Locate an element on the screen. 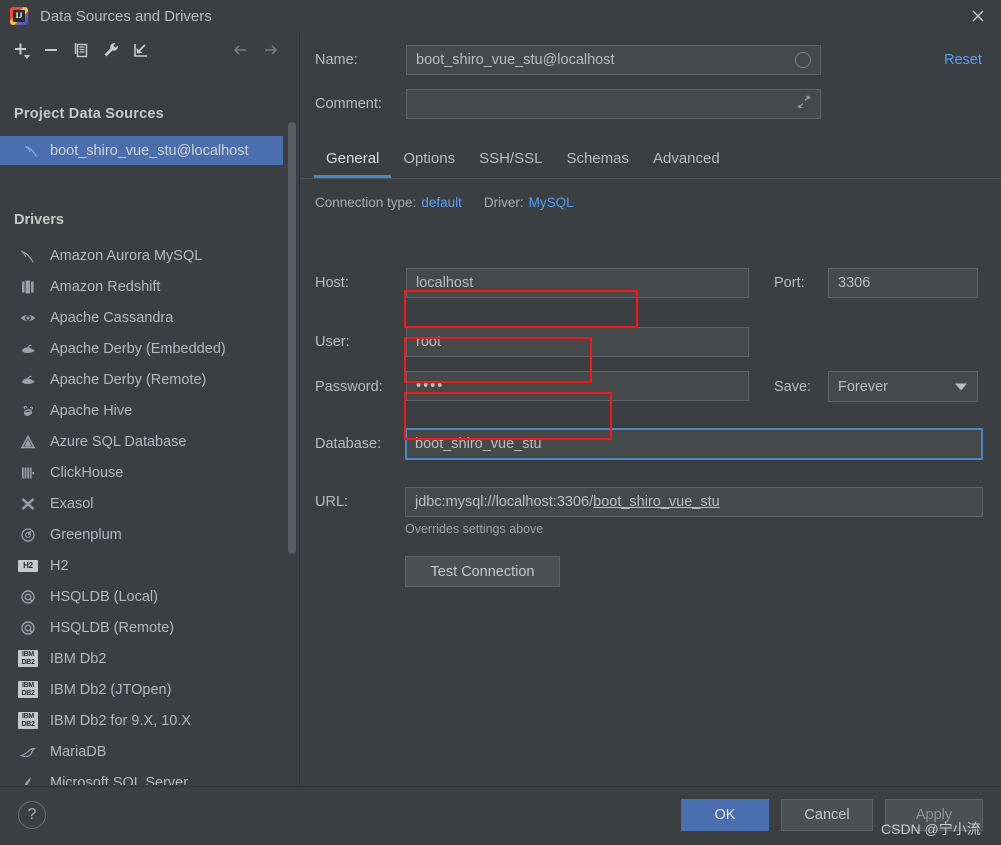 The height and width of the screenshot is (845, 1001). sidebar-toolbar is located at coordinates (149, 50).